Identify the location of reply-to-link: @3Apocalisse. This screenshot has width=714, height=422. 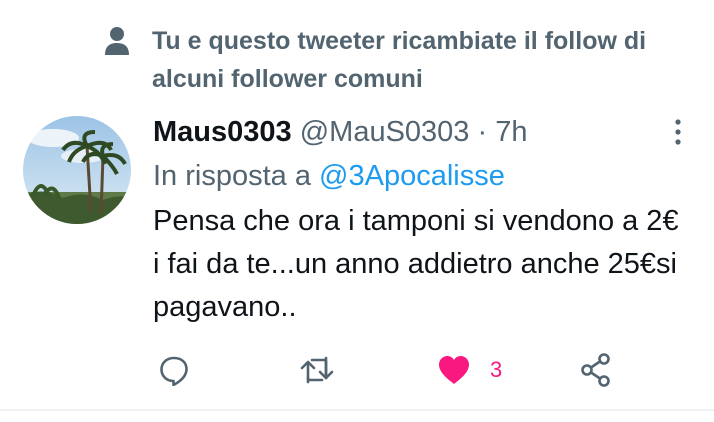
(412, 176).